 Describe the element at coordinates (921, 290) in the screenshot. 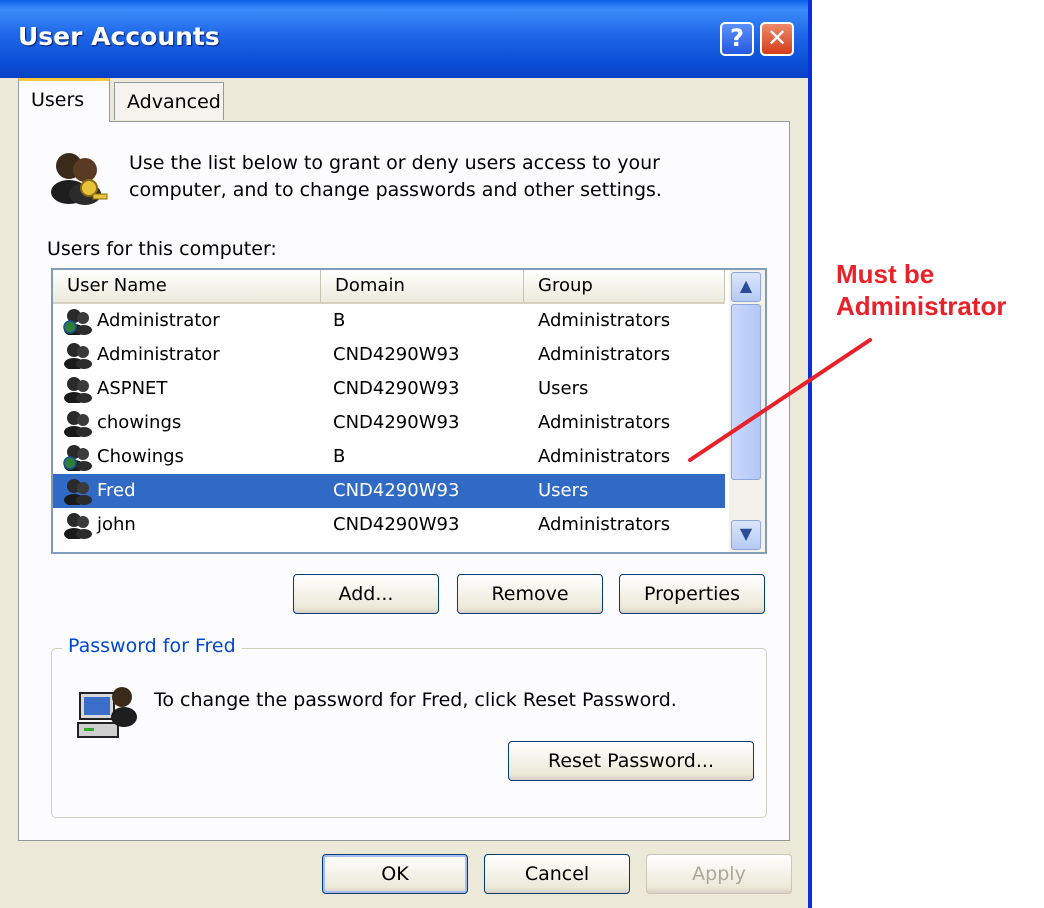

I see `annotation-label: Must be Administrator` at that location.